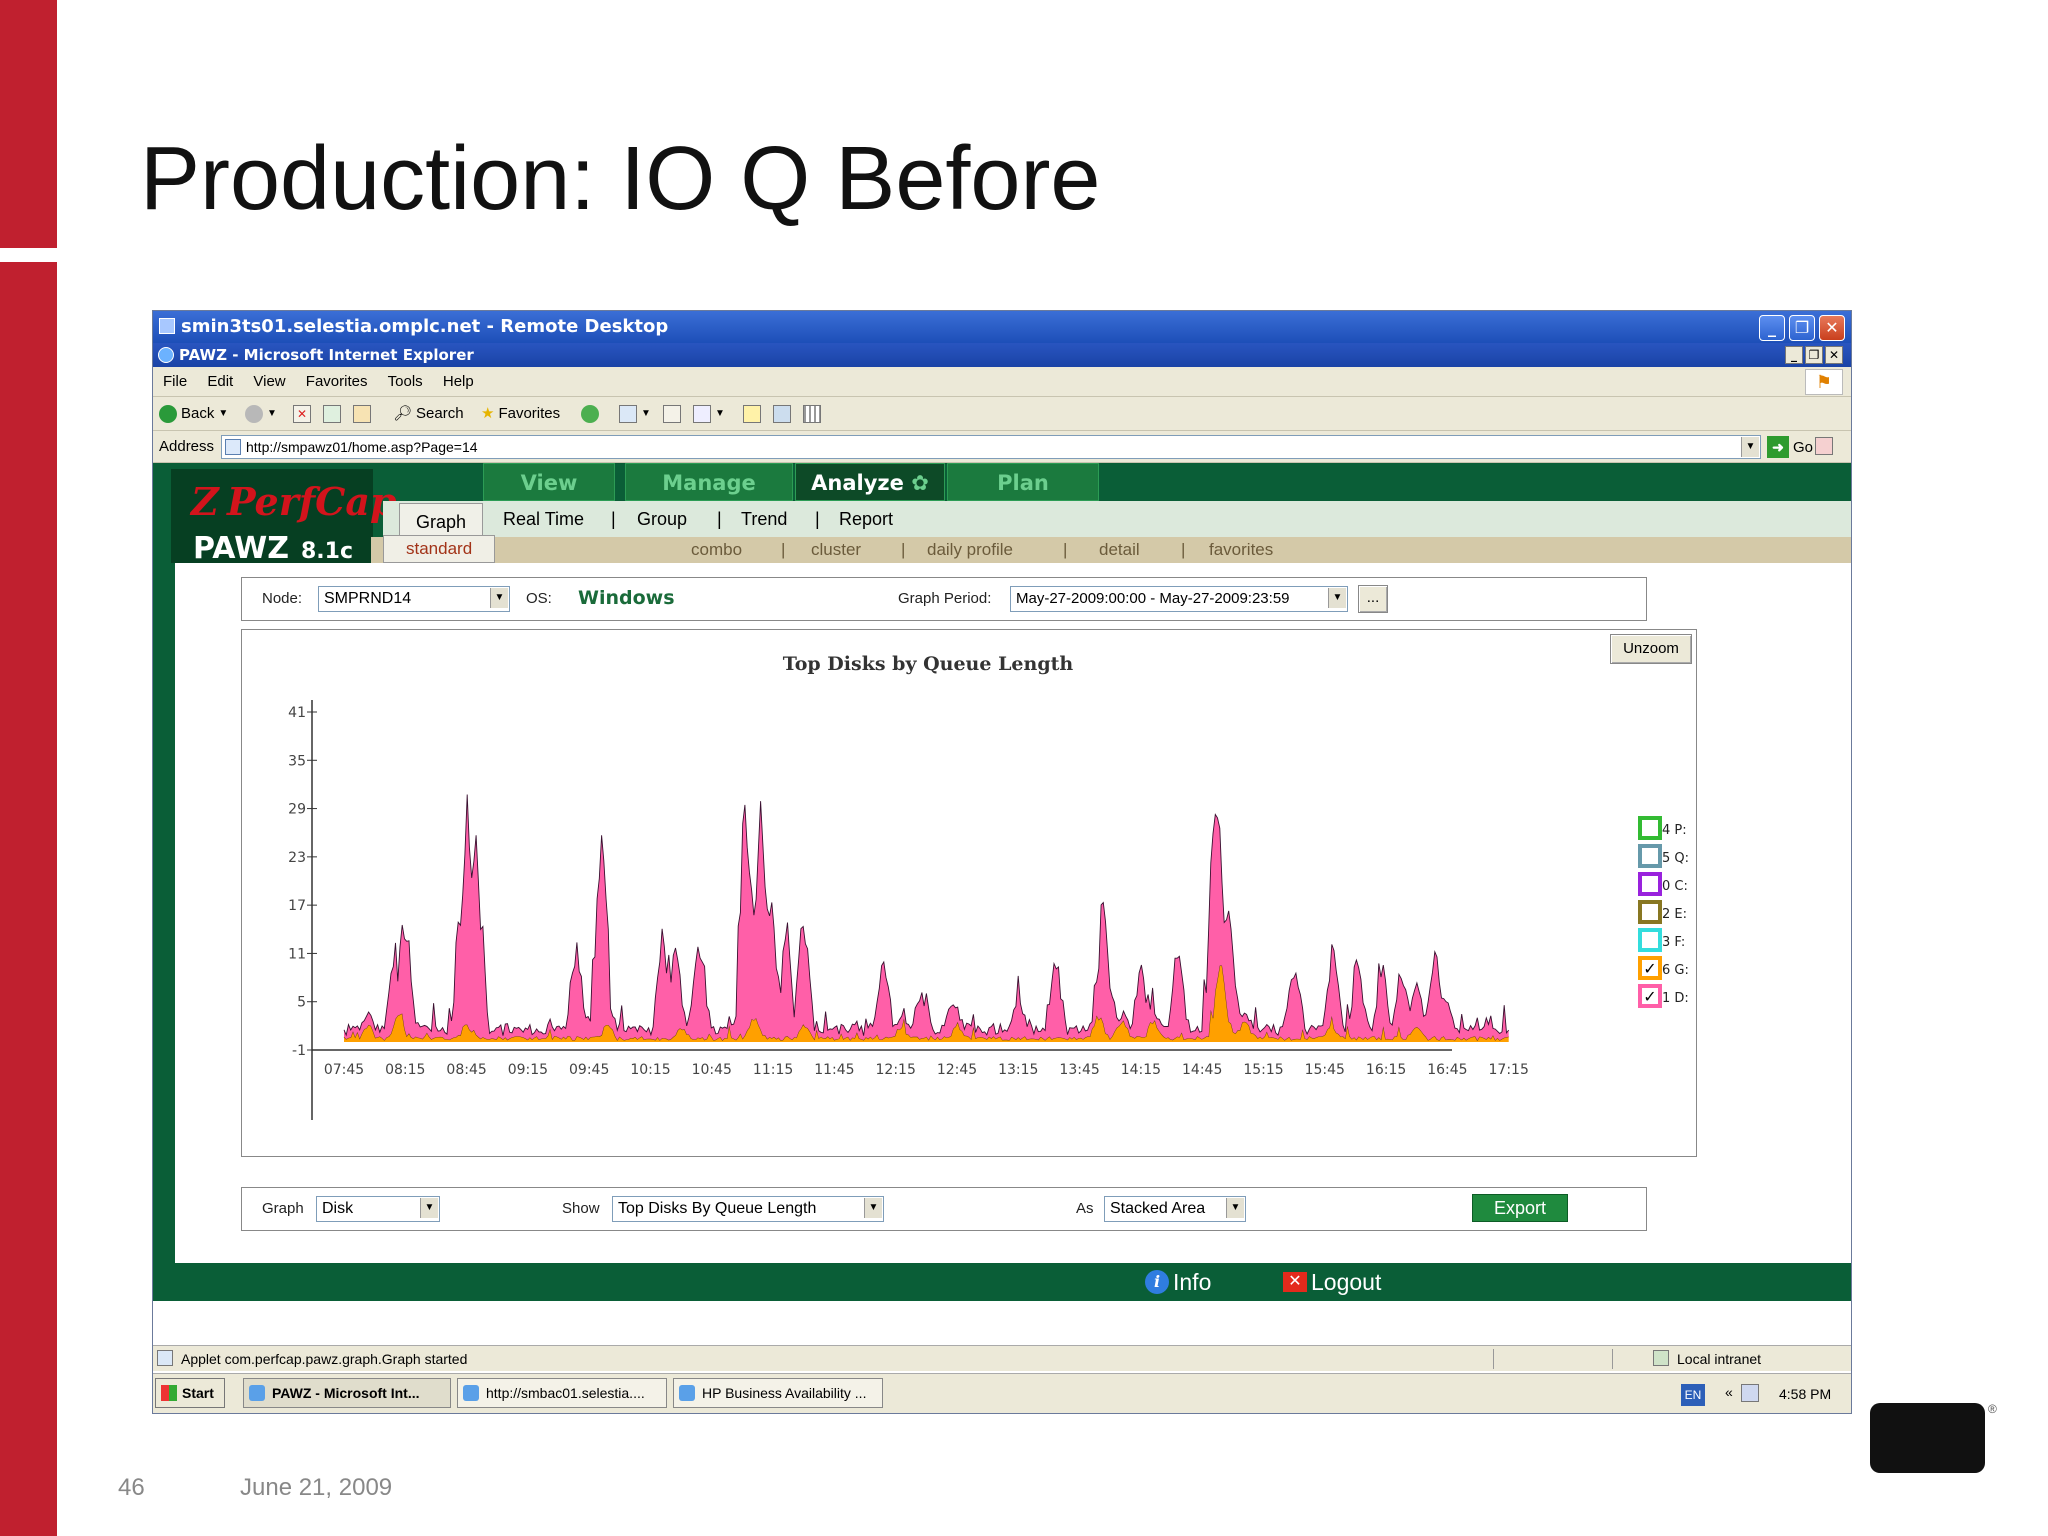 The image size is (2048, 1536). What do you see at coordinates (528, 1070) in the screenshot?
I see `x-tick-label: 09:15` at bounding box center [528, 1070].